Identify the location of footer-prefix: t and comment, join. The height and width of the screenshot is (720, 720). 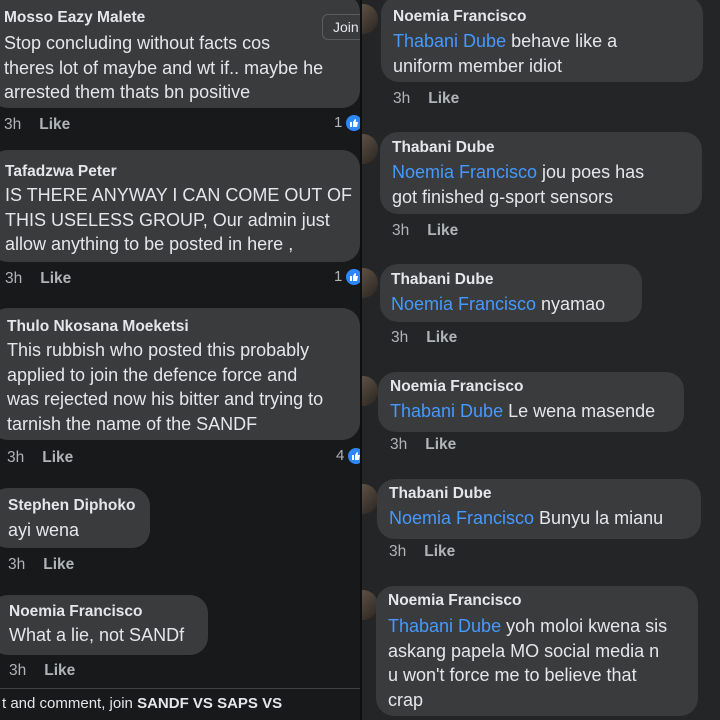
(70, 703).